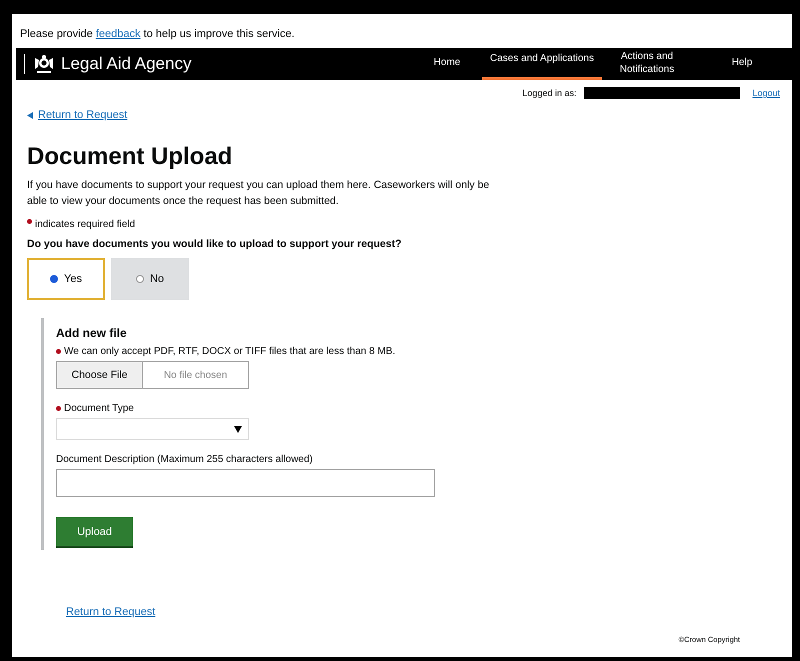 The height and width of the screenshot is (661, 800). What do you see at coordinates (44, 64) in the screenshot?
I see `crest-icon` at bounding box center [44, 64].